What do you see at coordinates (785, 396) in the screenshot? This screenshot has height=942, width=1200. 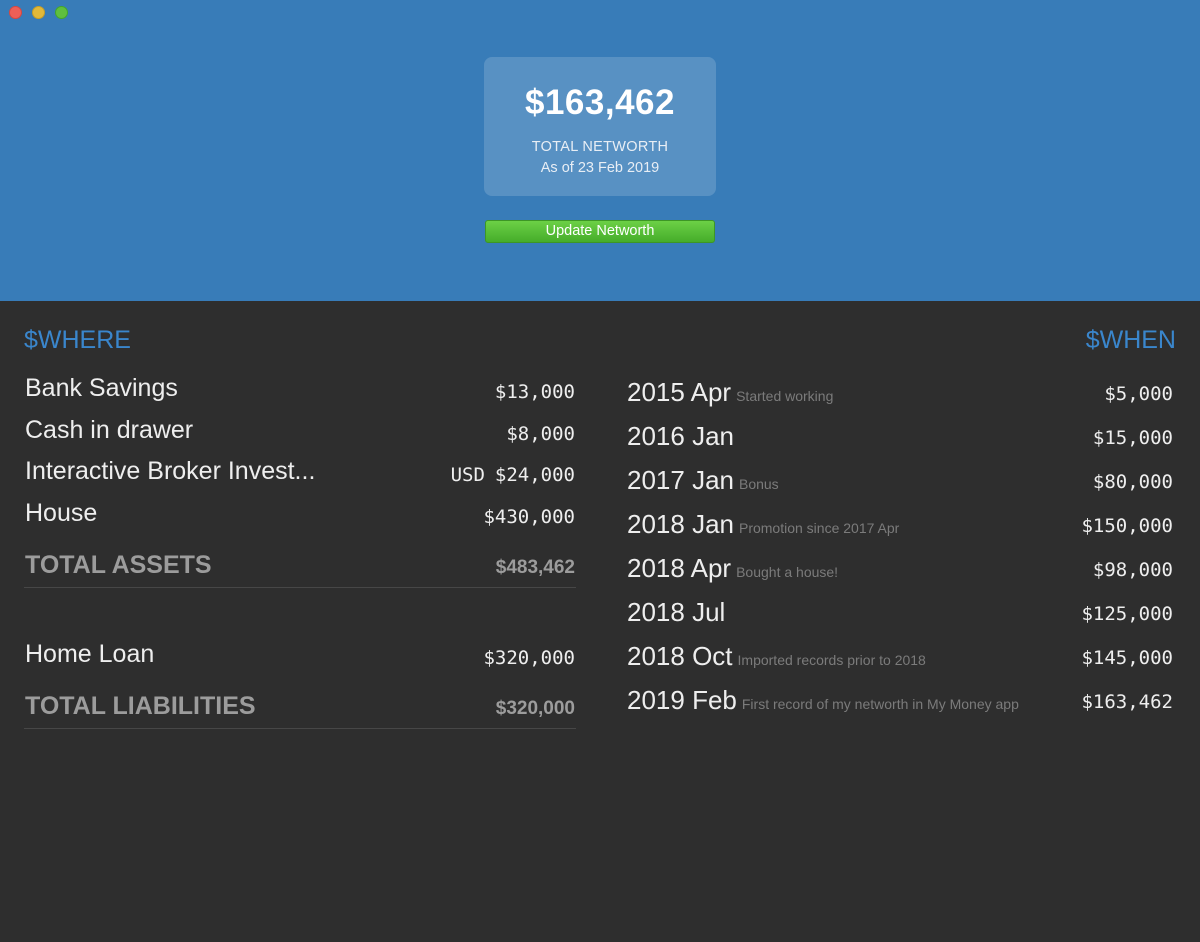 I see `record-note: Started working` at bounding box center [785, 396].